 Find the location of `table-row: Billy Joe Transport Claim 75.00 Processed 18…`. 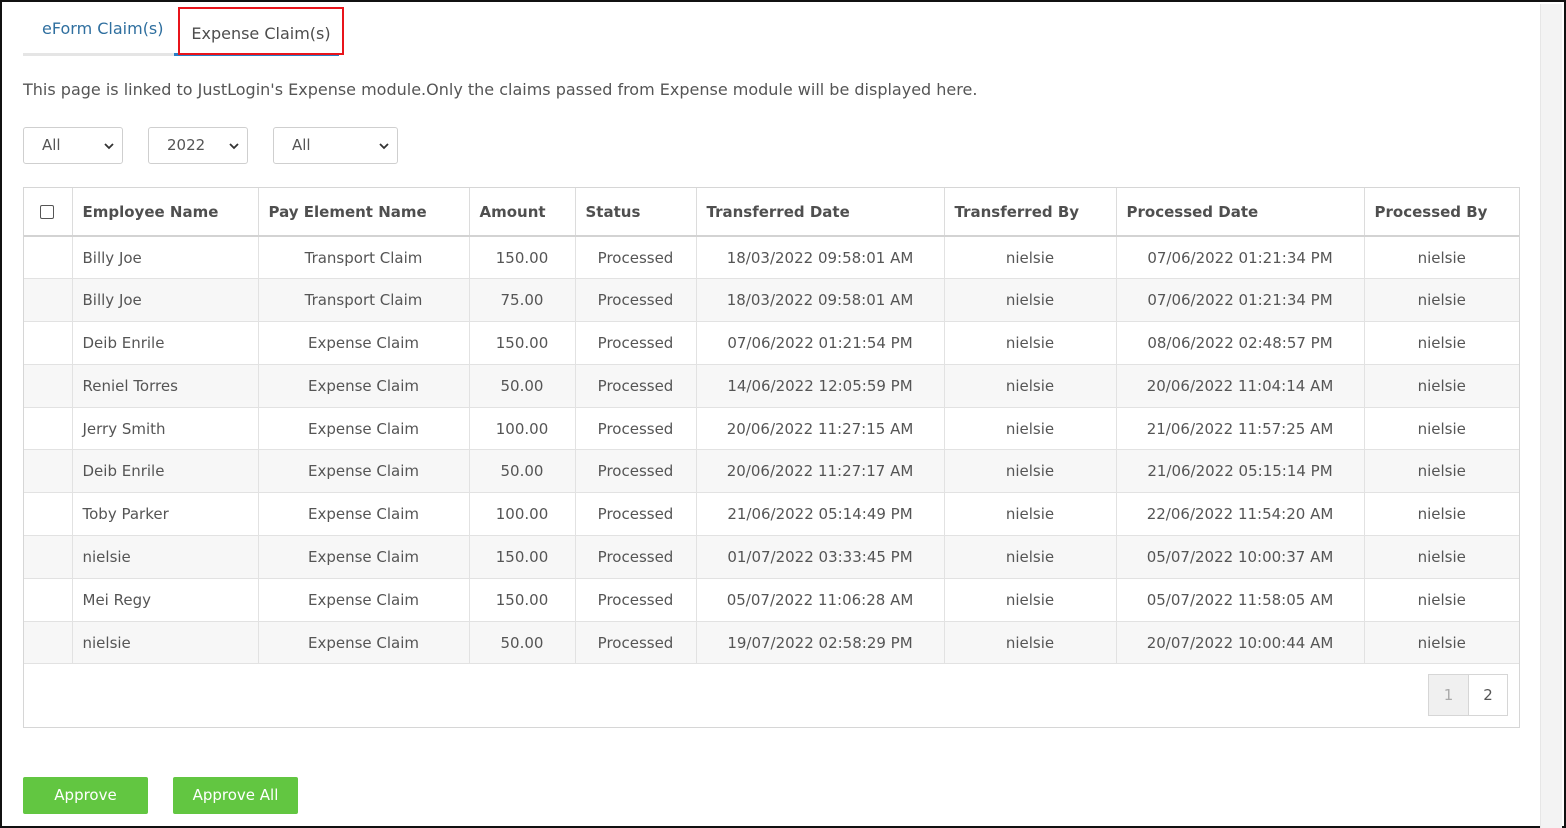

table-row: Billy Joe Transport Claim 75.00 Processed 18… is located at coordinates (771, 300).